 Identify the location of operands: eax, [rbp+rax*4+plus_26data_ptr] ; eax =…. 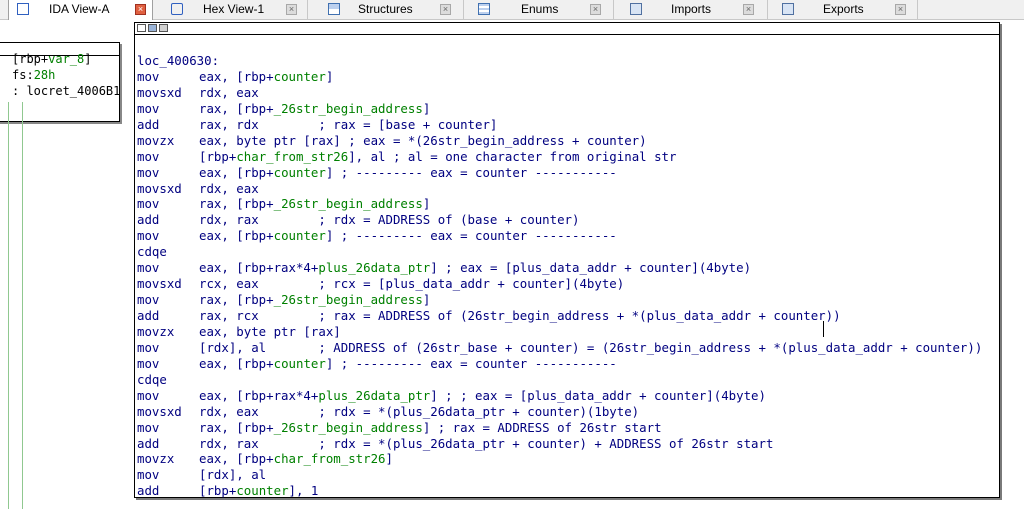
(475, 267).